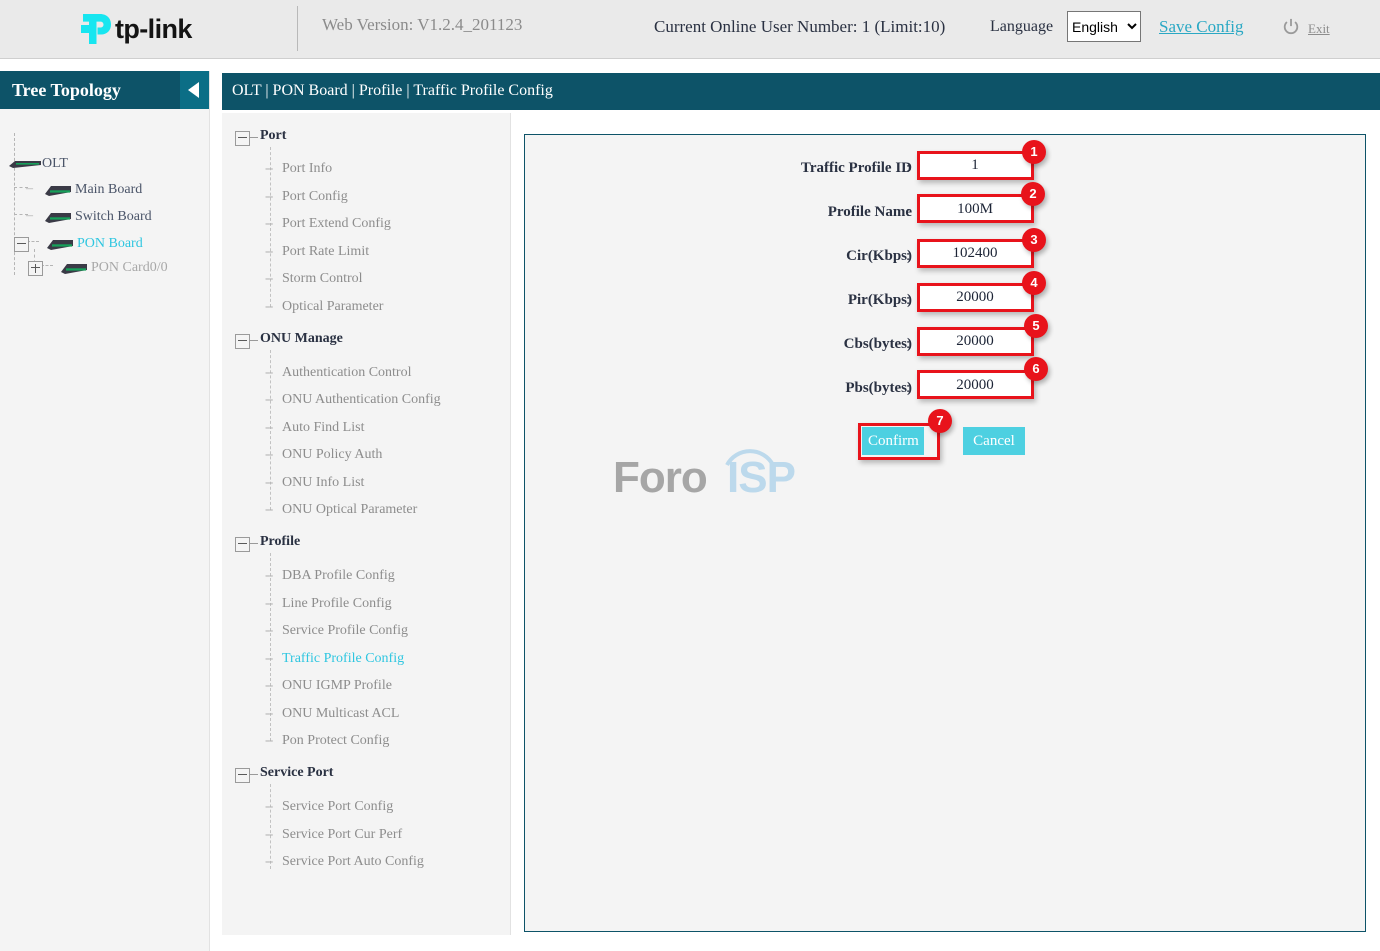 This screenshot has height=951, width=1380. What do you see at coordinates (129, 267) in the screenshot?
I see `tree-node-label: PON Card0/0` at bounding box center [129, 267].